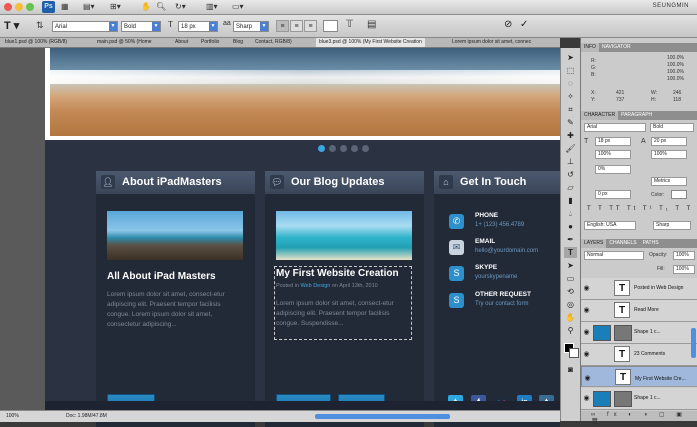 This screenshot has width=697, height=427. What do you see at coordinates (570, 278) in the screenshot?
I see `shape-tool-icon: ▭` at bounding box center [570, 278].